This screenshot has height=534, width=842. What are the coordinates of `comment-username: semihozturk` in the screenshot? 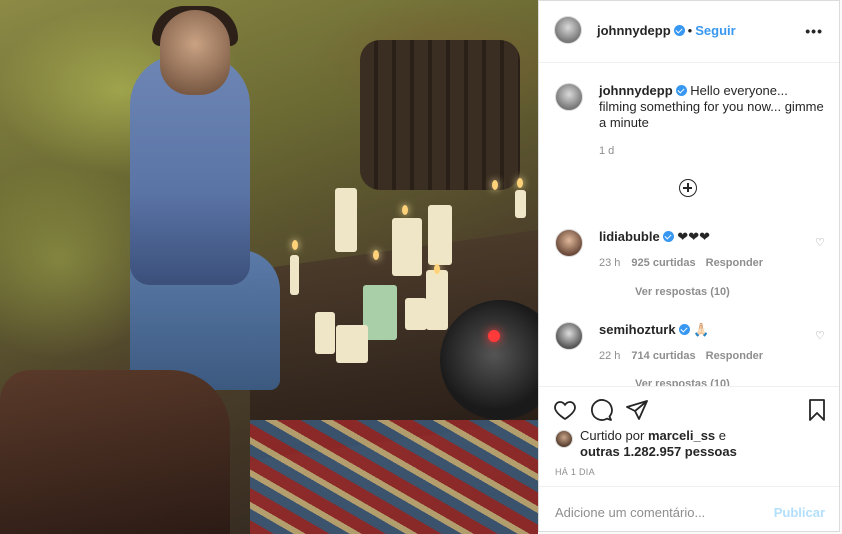 It's located at (637, 329).